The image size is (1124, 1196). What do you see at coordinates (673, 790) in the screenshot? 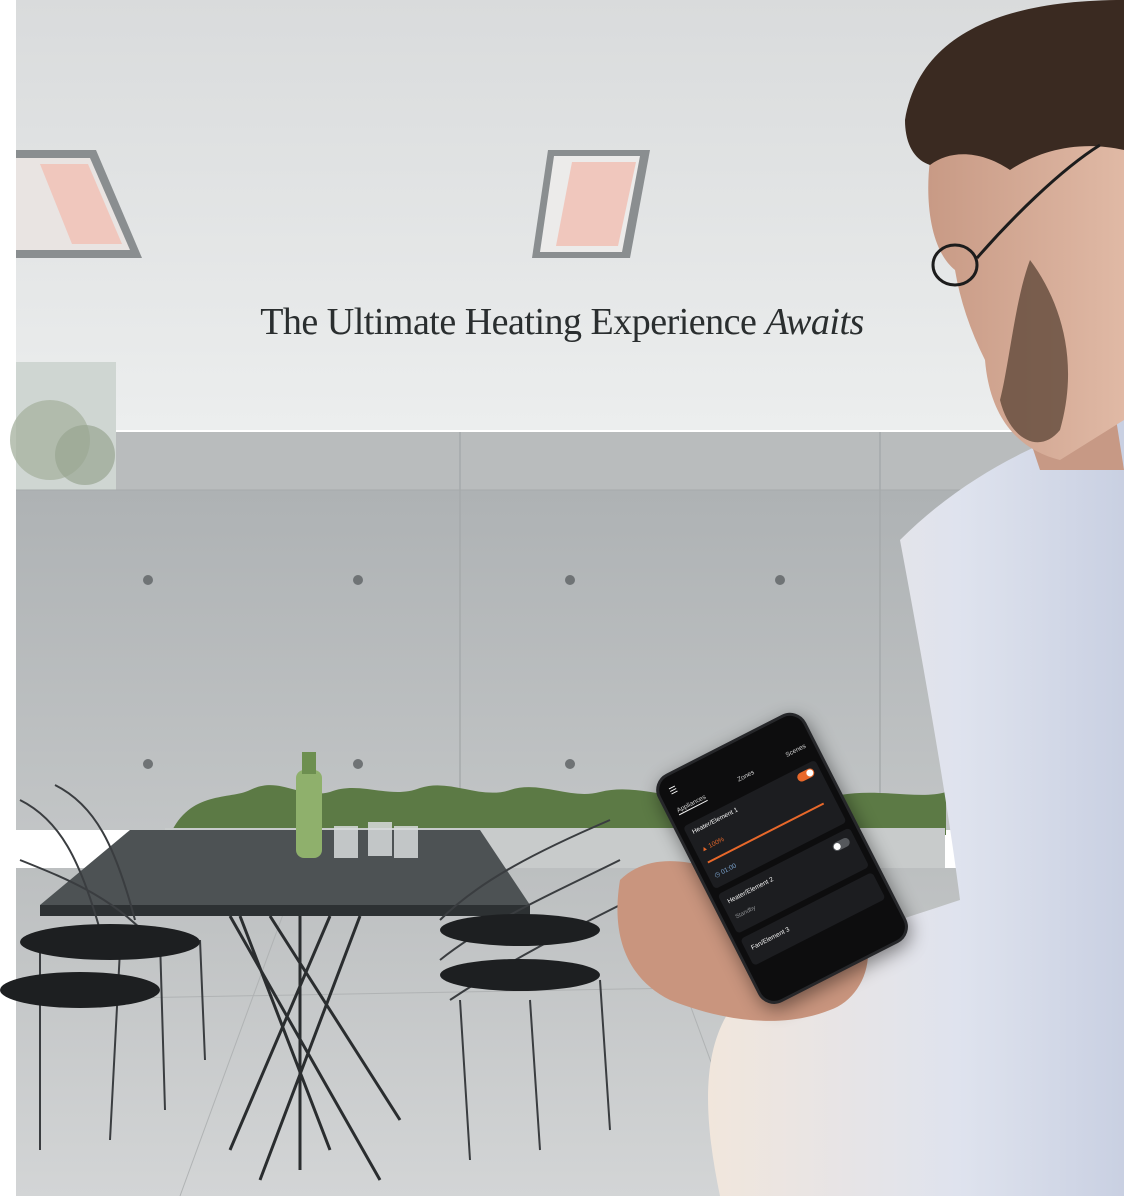
I see `menu-icon: ☰` at bounding box center [673, 790].